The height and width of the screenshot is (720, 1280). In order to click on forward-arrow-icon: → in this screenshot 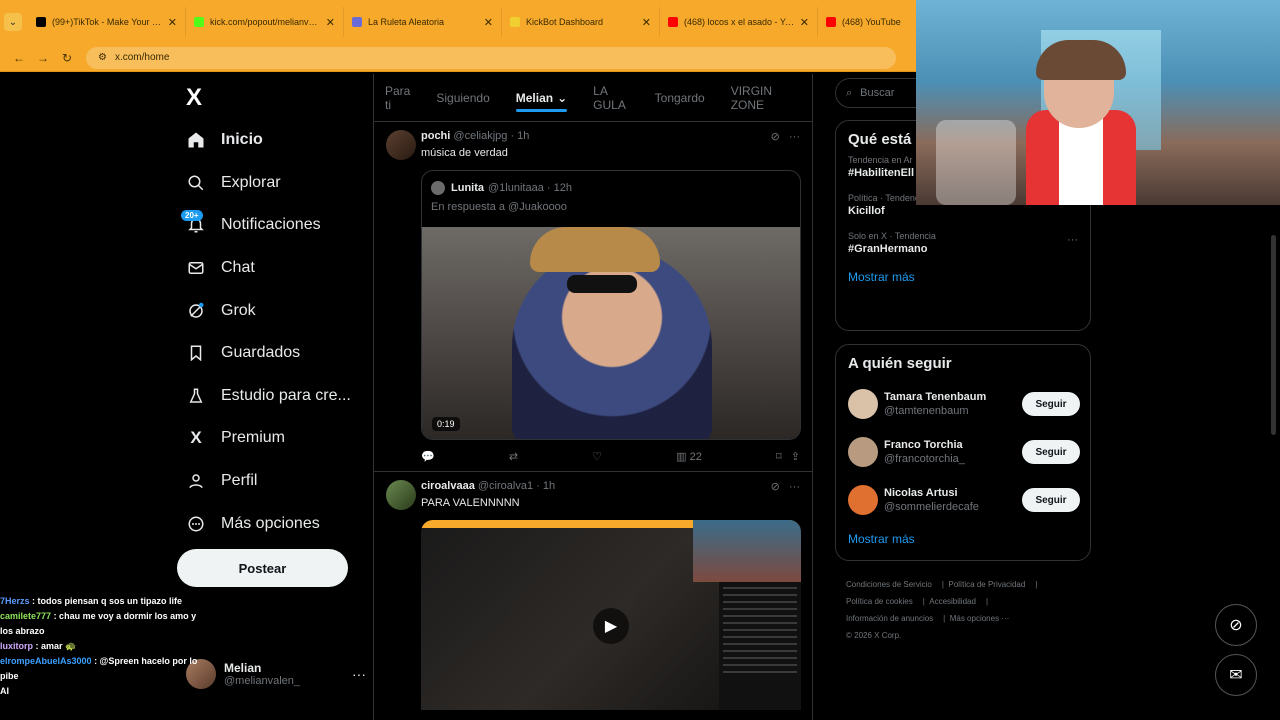, I will do `click(43, 58)`.